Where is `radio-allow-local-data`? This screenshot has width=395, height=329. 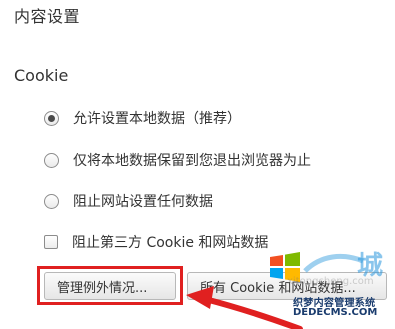 radio-allow-local-data is located at coordinates (51, 118).